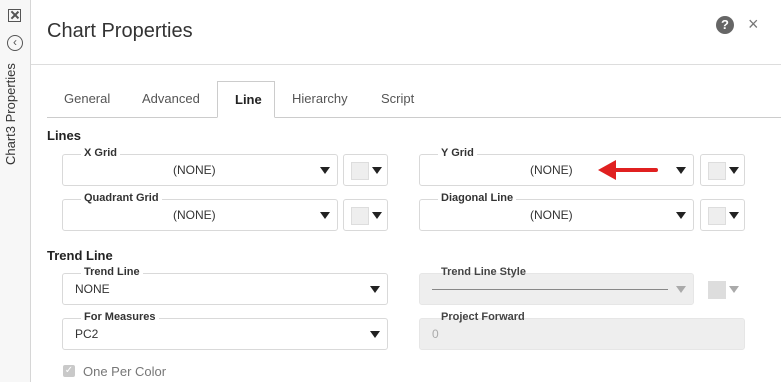 The height and width of the screenshot is (382, 781). I want to click on tab-general: General, so click(87, 99).